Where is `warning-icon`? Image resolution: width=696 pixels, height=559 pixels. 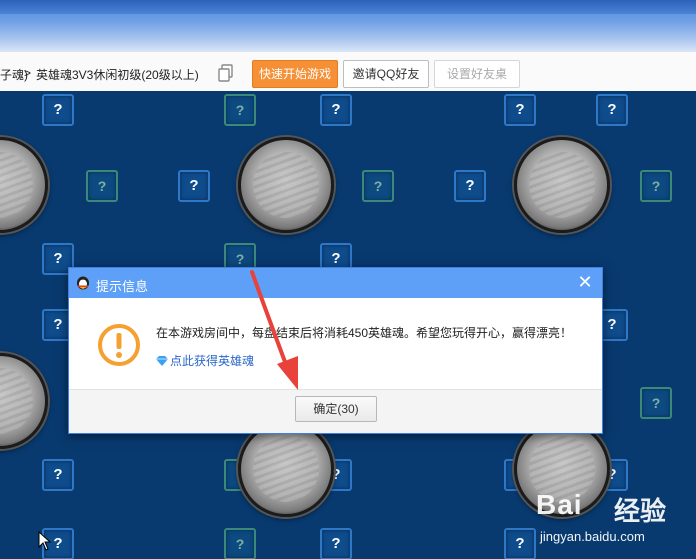 warning-icon is located at coordinates (119, 345).